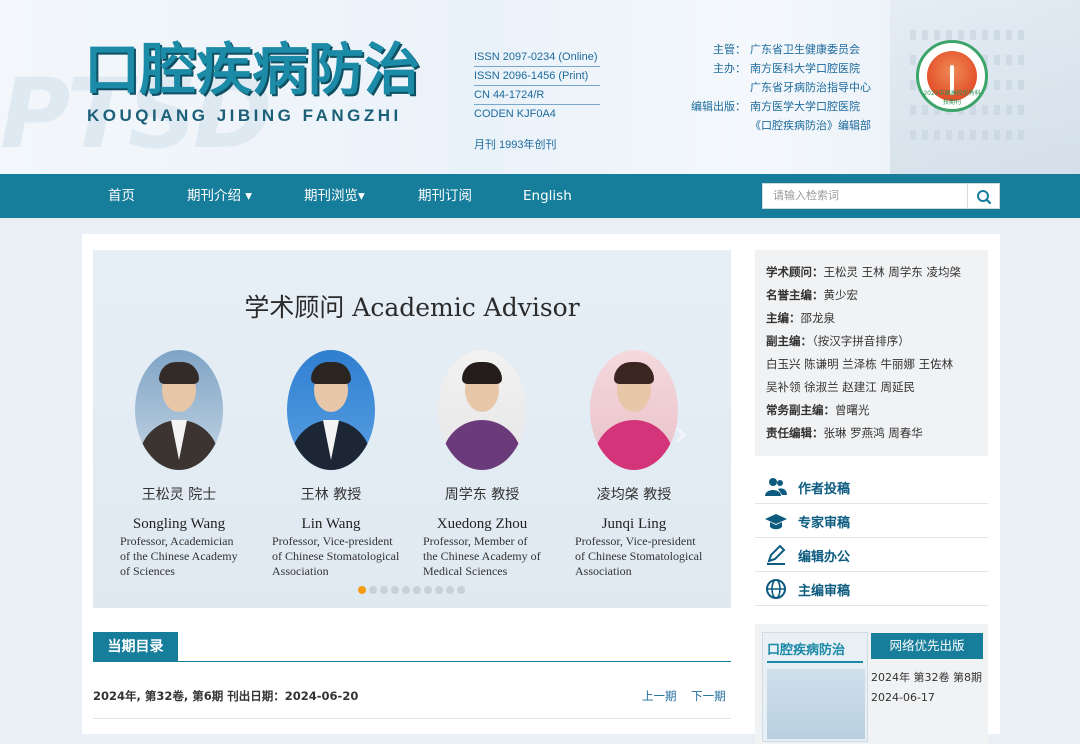 The image size is (1080, 744). I want to click on advisor-name-cn: 凌均棨 教授, so click(634, 495).